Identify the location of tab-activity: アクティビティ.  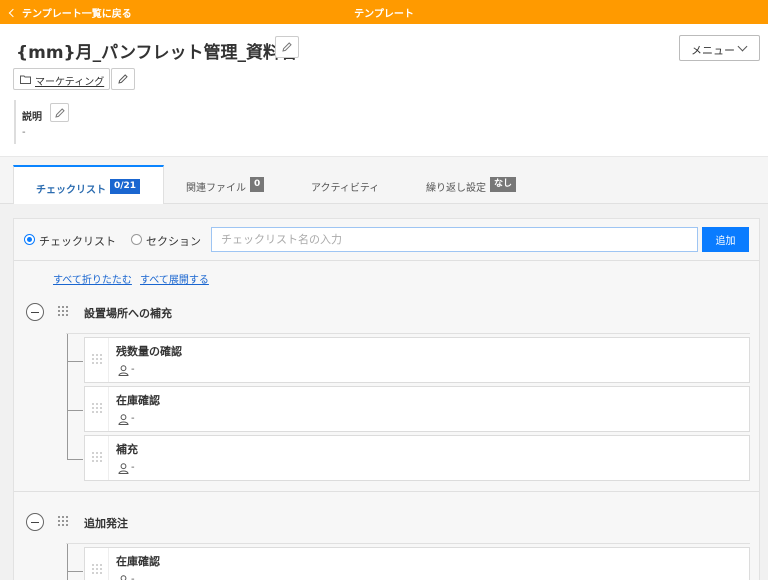
(346, 185).